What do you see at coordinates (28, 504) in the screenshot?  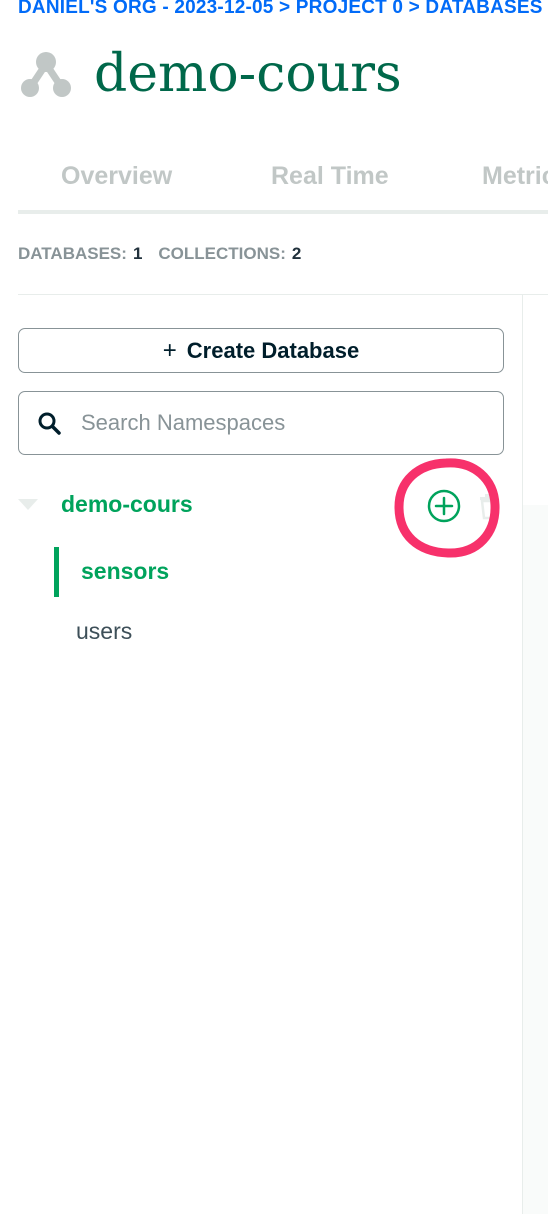 I see `caret-down-icon` at bounding box center [28, 504].